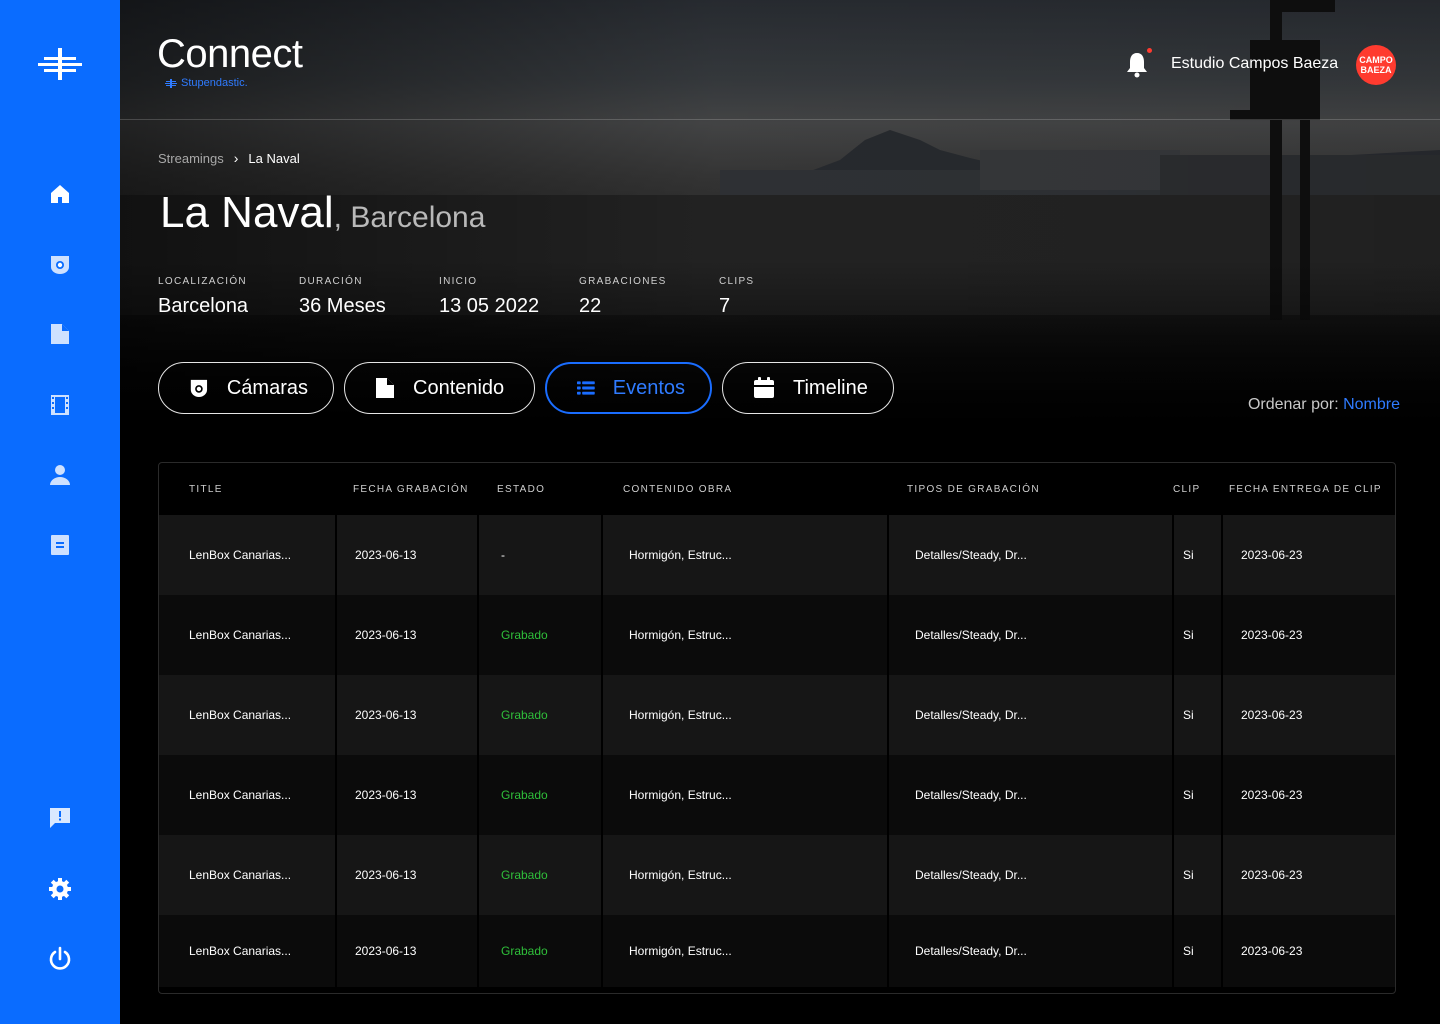 The image size is (1440, 1024). I want to click on app-subtitle: Stupendastic., so click(206, 83).